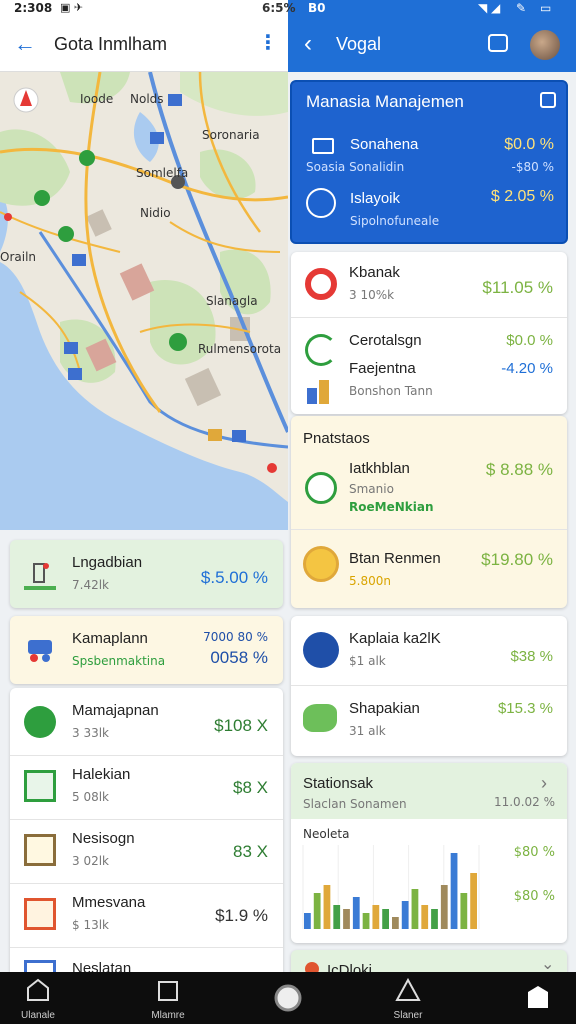 This screenshot has height=1024, width=576. What do you see at coordinates (40, 722) in the screenshot?
I see `leaf-icon` at bounding box center [40, 722].